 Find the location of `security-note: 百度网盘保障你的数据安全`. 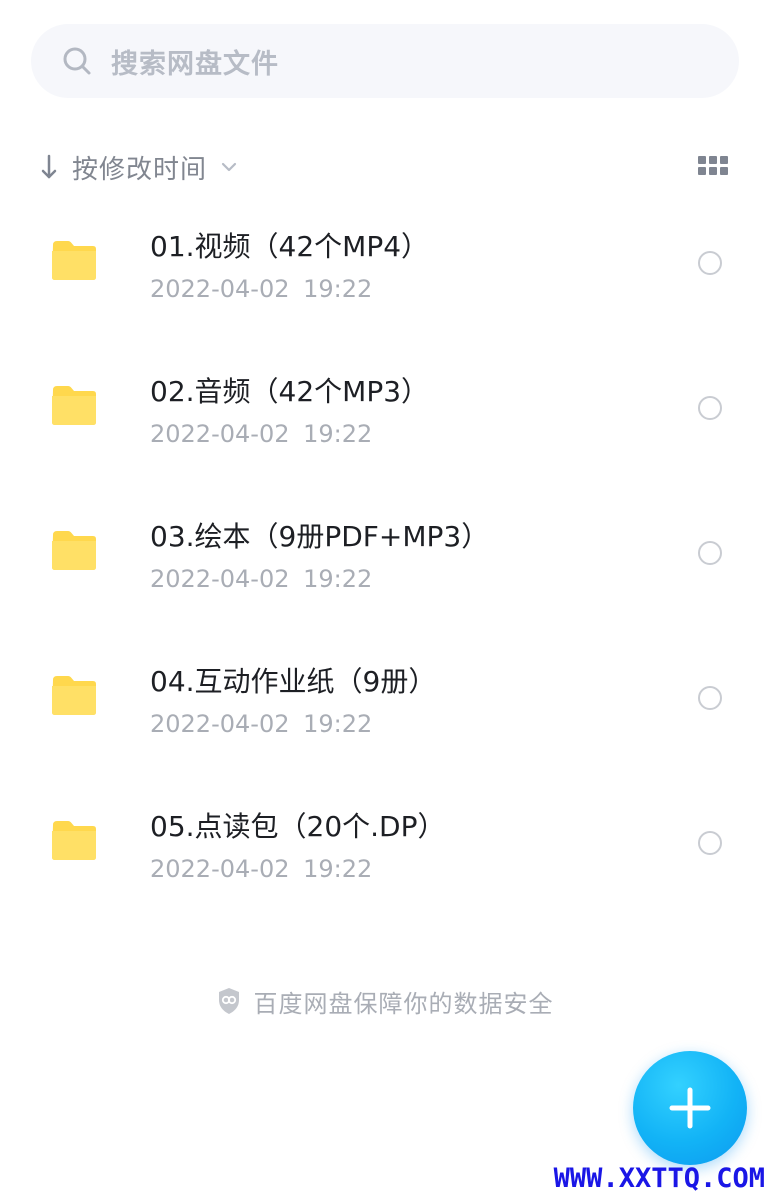

security-note: 百度网盘保障你的数据安全 is located at coordinates (384, 1001).